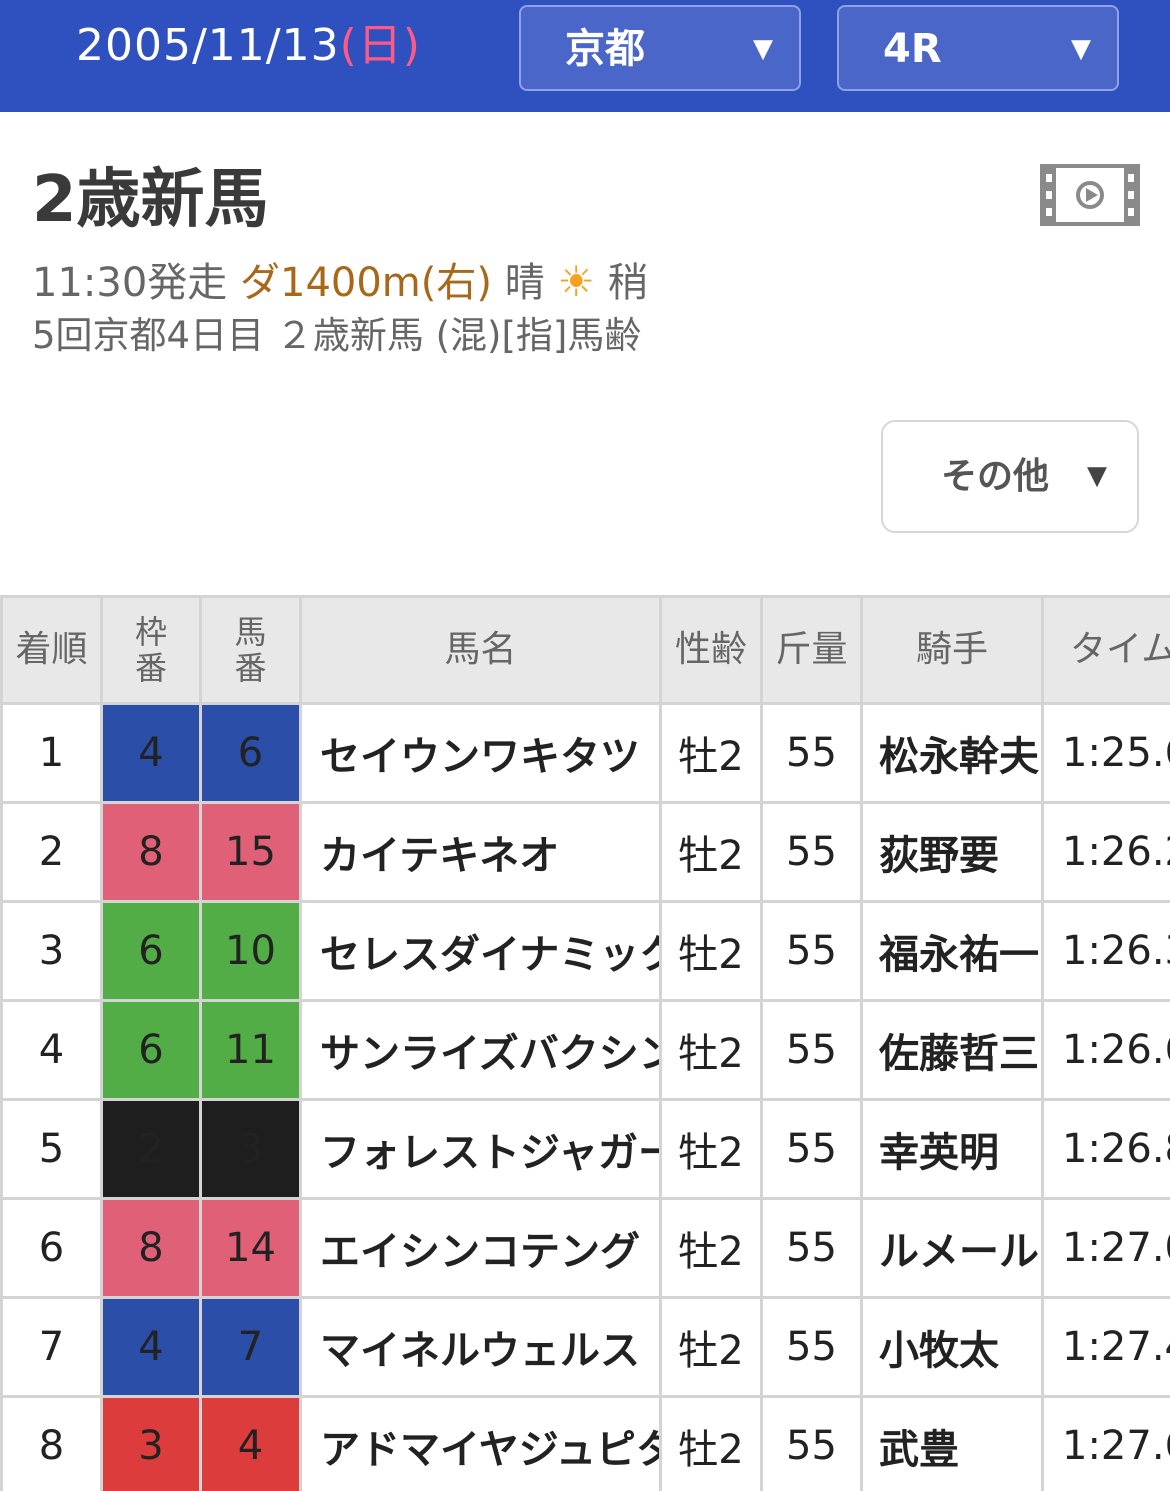 The width and height of the screenshot is (1170, 1491). Describe the element at coordinates (480, 1050) in the screenshot. I see `horse-name-link: サンライズバクシン` at that location.